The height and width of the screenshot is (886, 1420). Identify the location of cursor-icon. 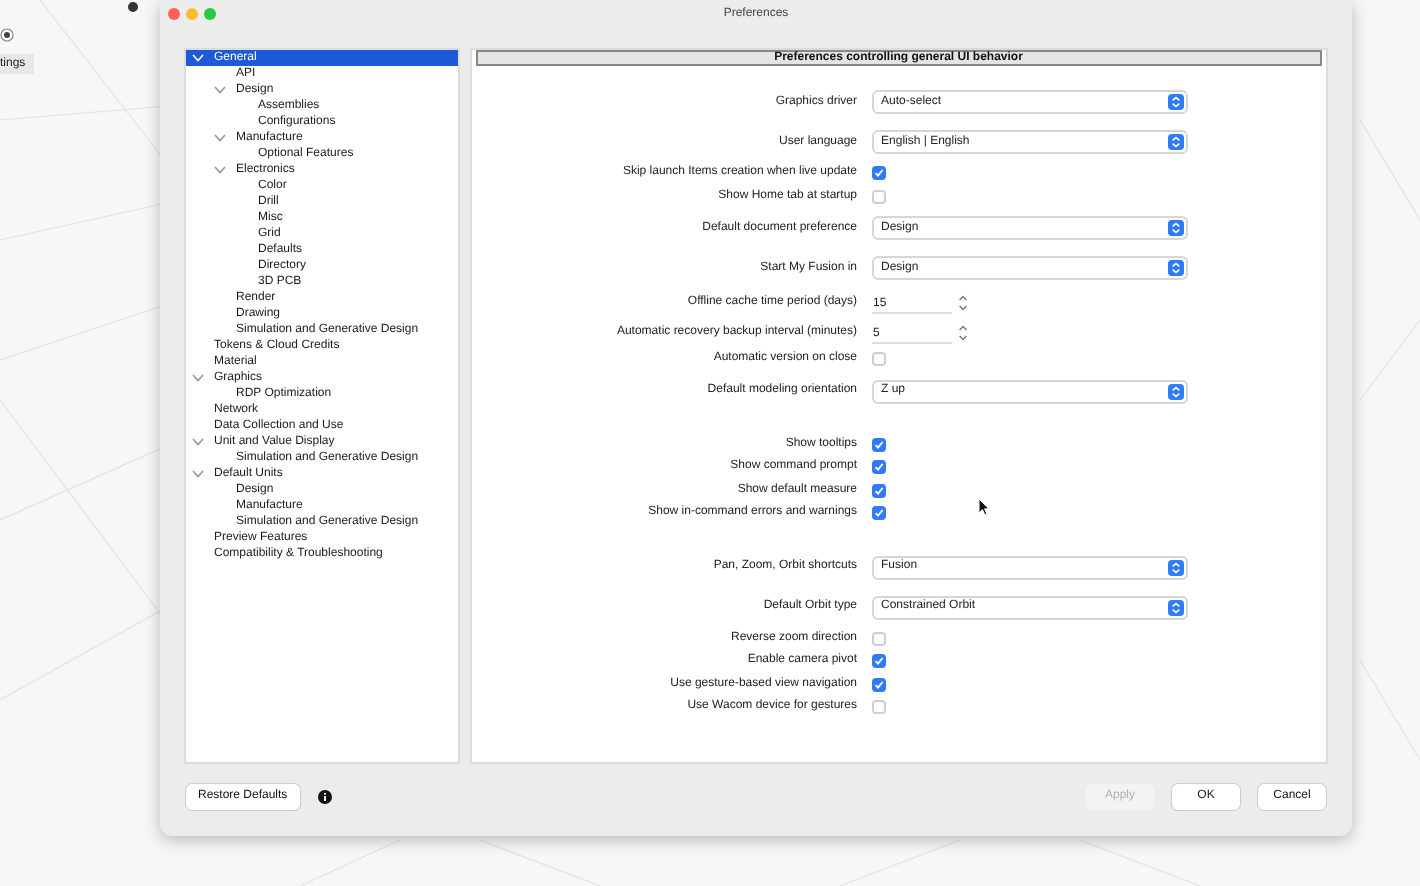
(984, 507).